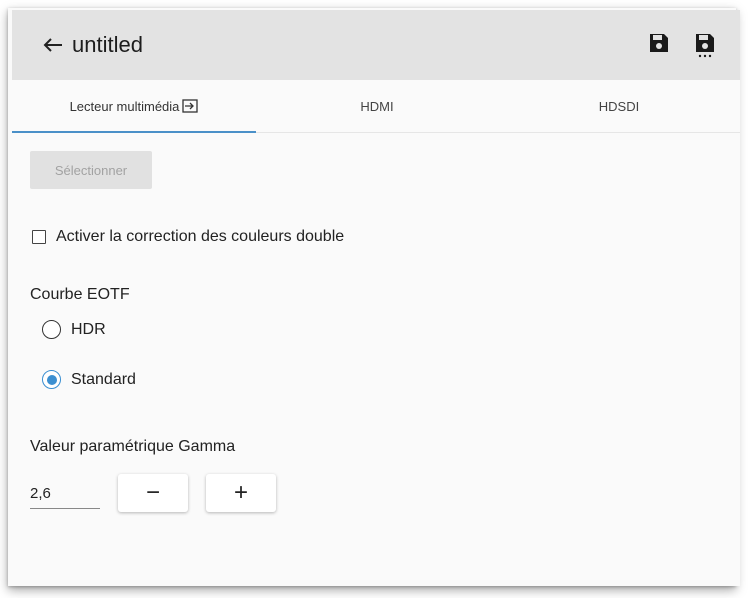  What do you see at coordinates (65, 493) in the screenshot?
I see `gamma-value-input` at bounding box center [65, 493].